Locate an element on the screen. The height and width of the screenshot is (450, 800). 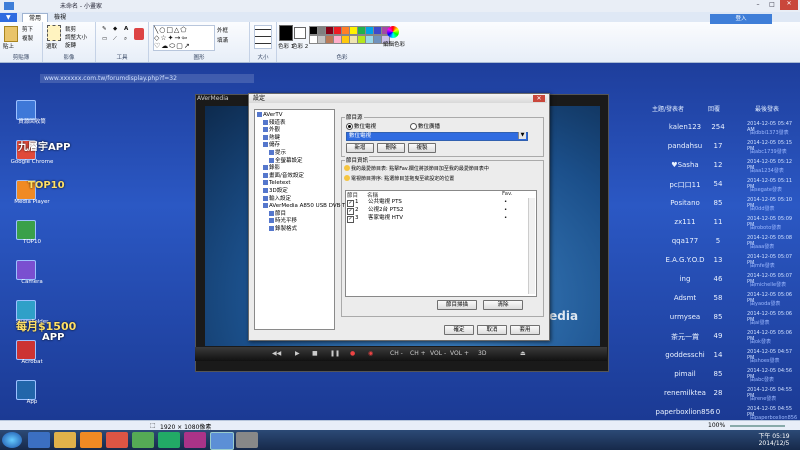
settings-taskbar-icon is located at coordinates (247, 440).